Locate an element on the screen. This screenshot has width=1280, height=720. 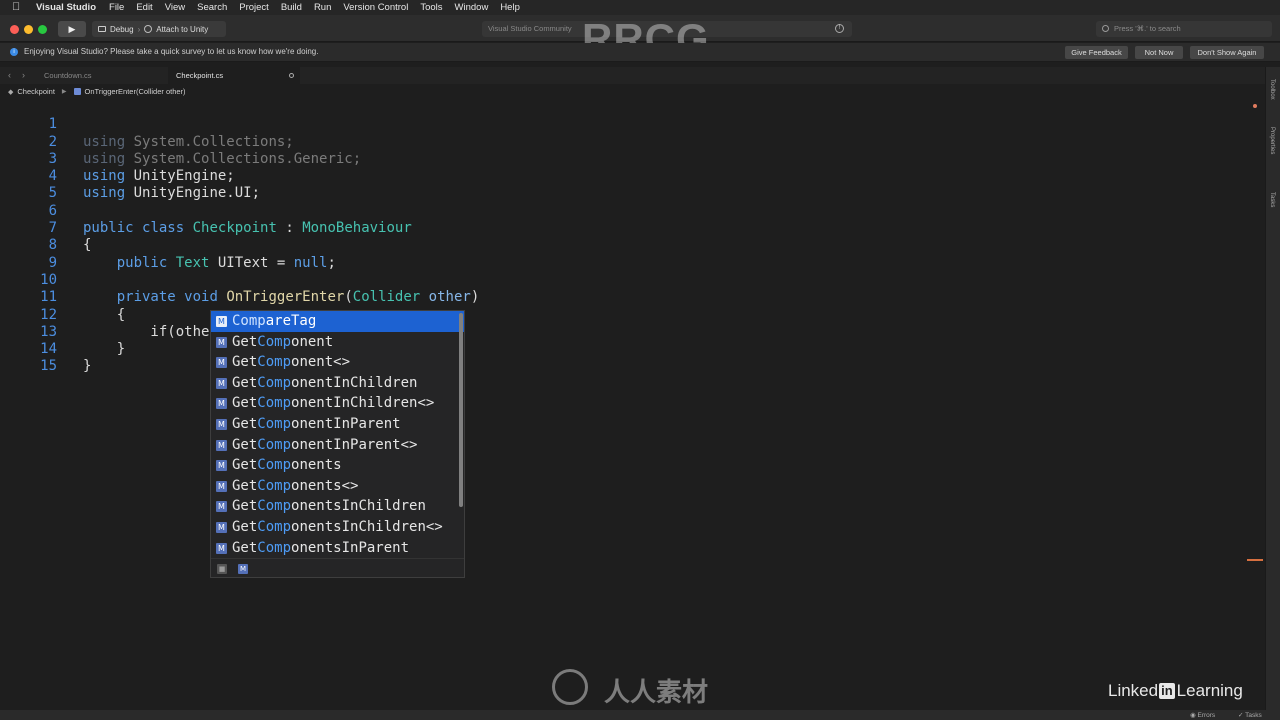
tab-close-icon is located at coordinates (291, 75).